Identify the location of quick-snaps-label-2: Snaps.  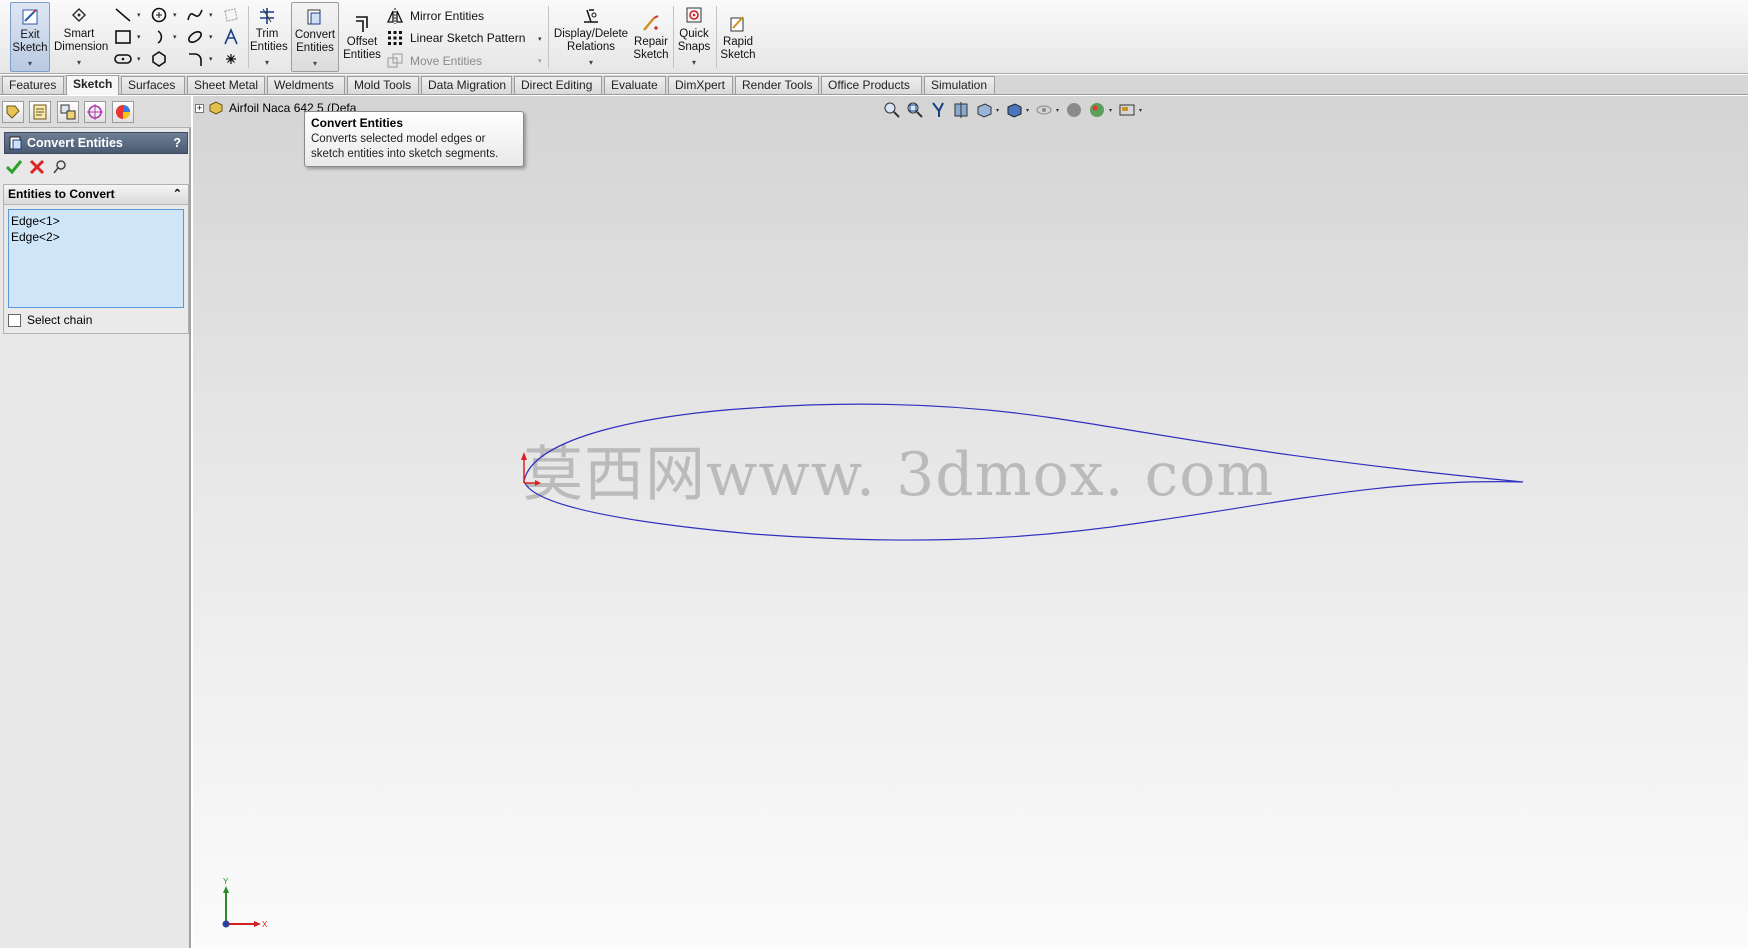
(694, 47).